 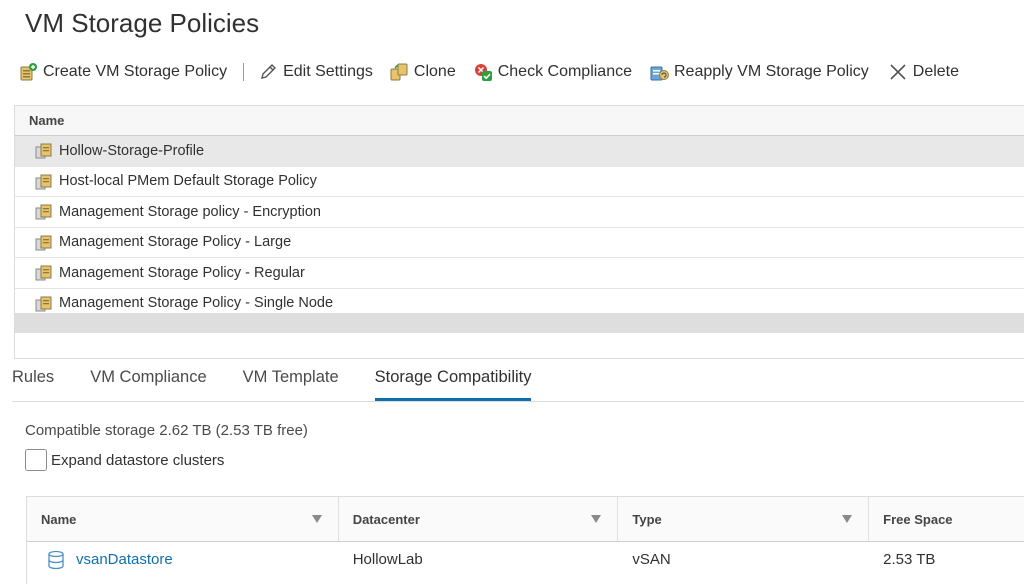 I want to click on create-policy-button: Create VM Storage Policy, so click(x=122, y=72).